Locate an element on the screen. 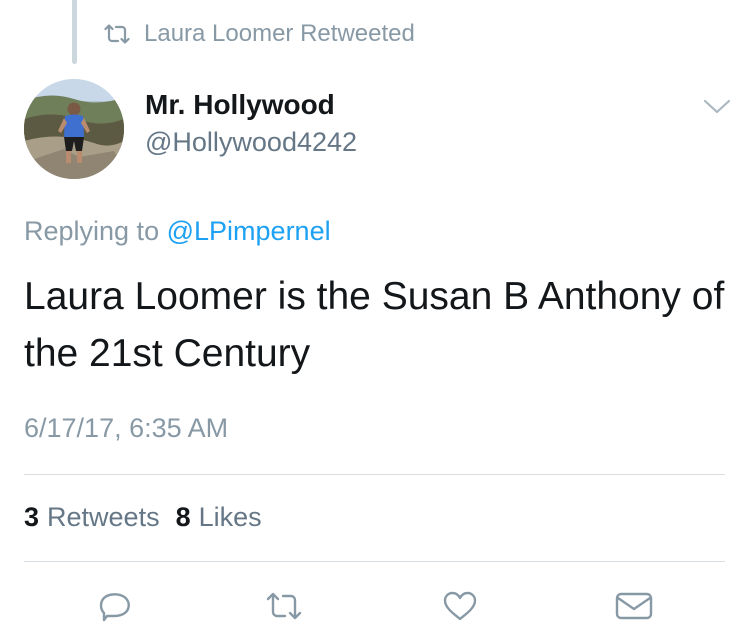 The image size is (749, 637). heart-icon is located at coordinates (460, 606).